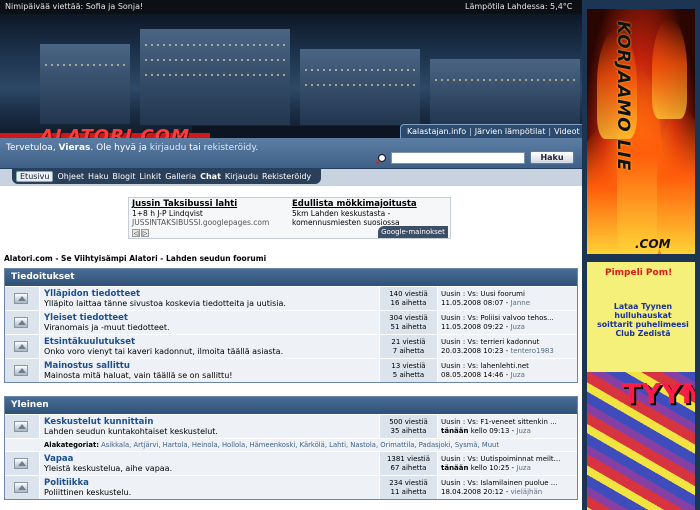 This screenshot has width=700, height=510. I want to click on forum-stats: 234 viestiä 11 aihetta, so click(408, 487).